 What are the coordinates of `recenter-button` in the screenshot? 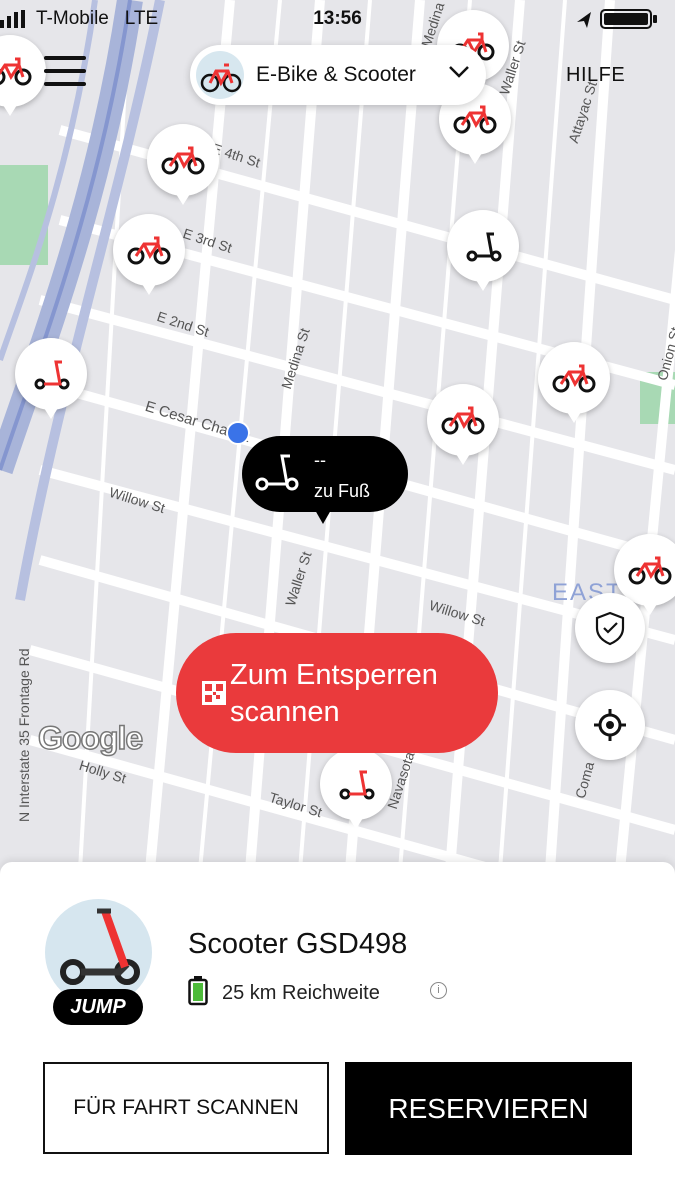 It's located at (610, 725).